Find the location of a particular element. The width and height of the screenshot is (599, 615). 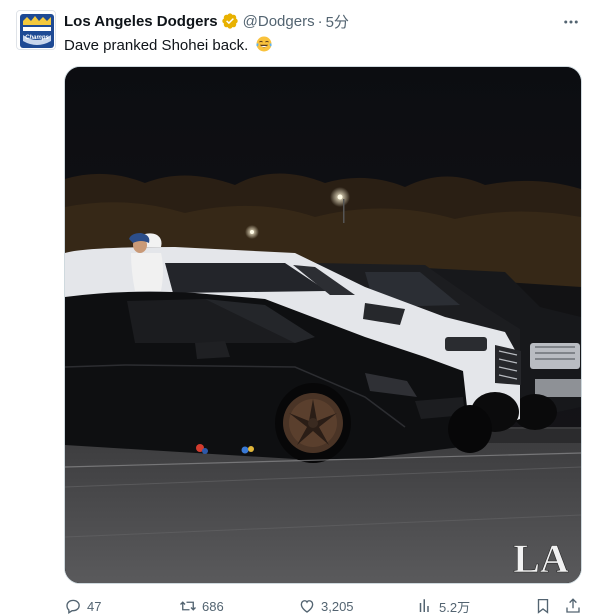

tweet-text-content: Dave pranked Shohei back. is located at coordinates (156, 45).